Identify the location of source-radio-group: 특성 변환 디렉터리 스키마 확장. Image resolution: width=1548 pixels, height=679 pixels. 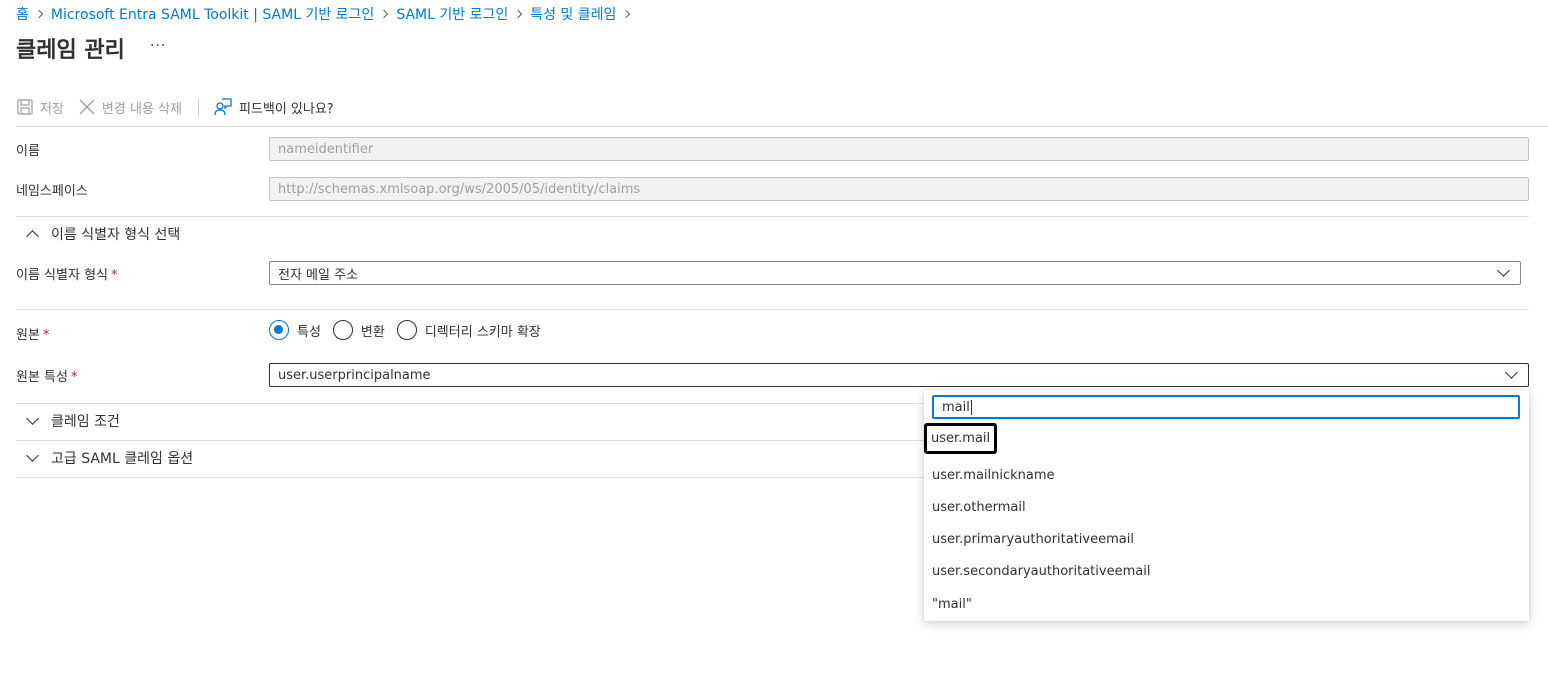
(411, 330).